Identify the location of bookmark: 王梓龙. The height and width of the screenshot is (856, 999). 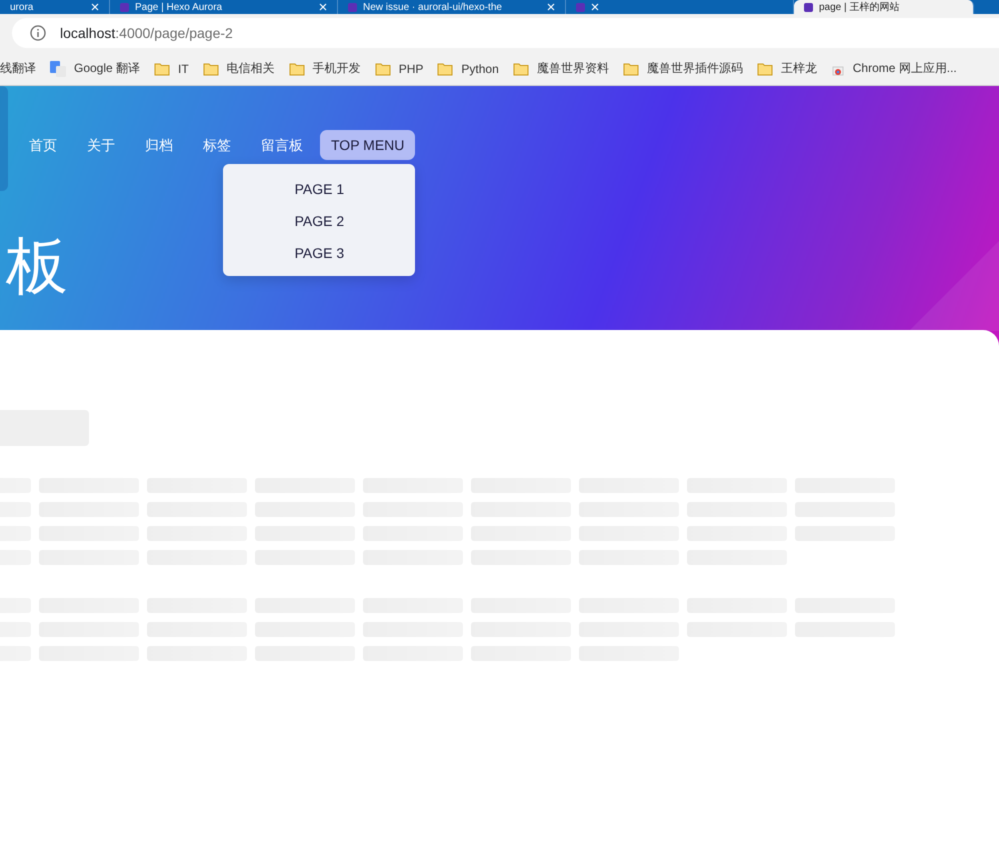
(786, 68).